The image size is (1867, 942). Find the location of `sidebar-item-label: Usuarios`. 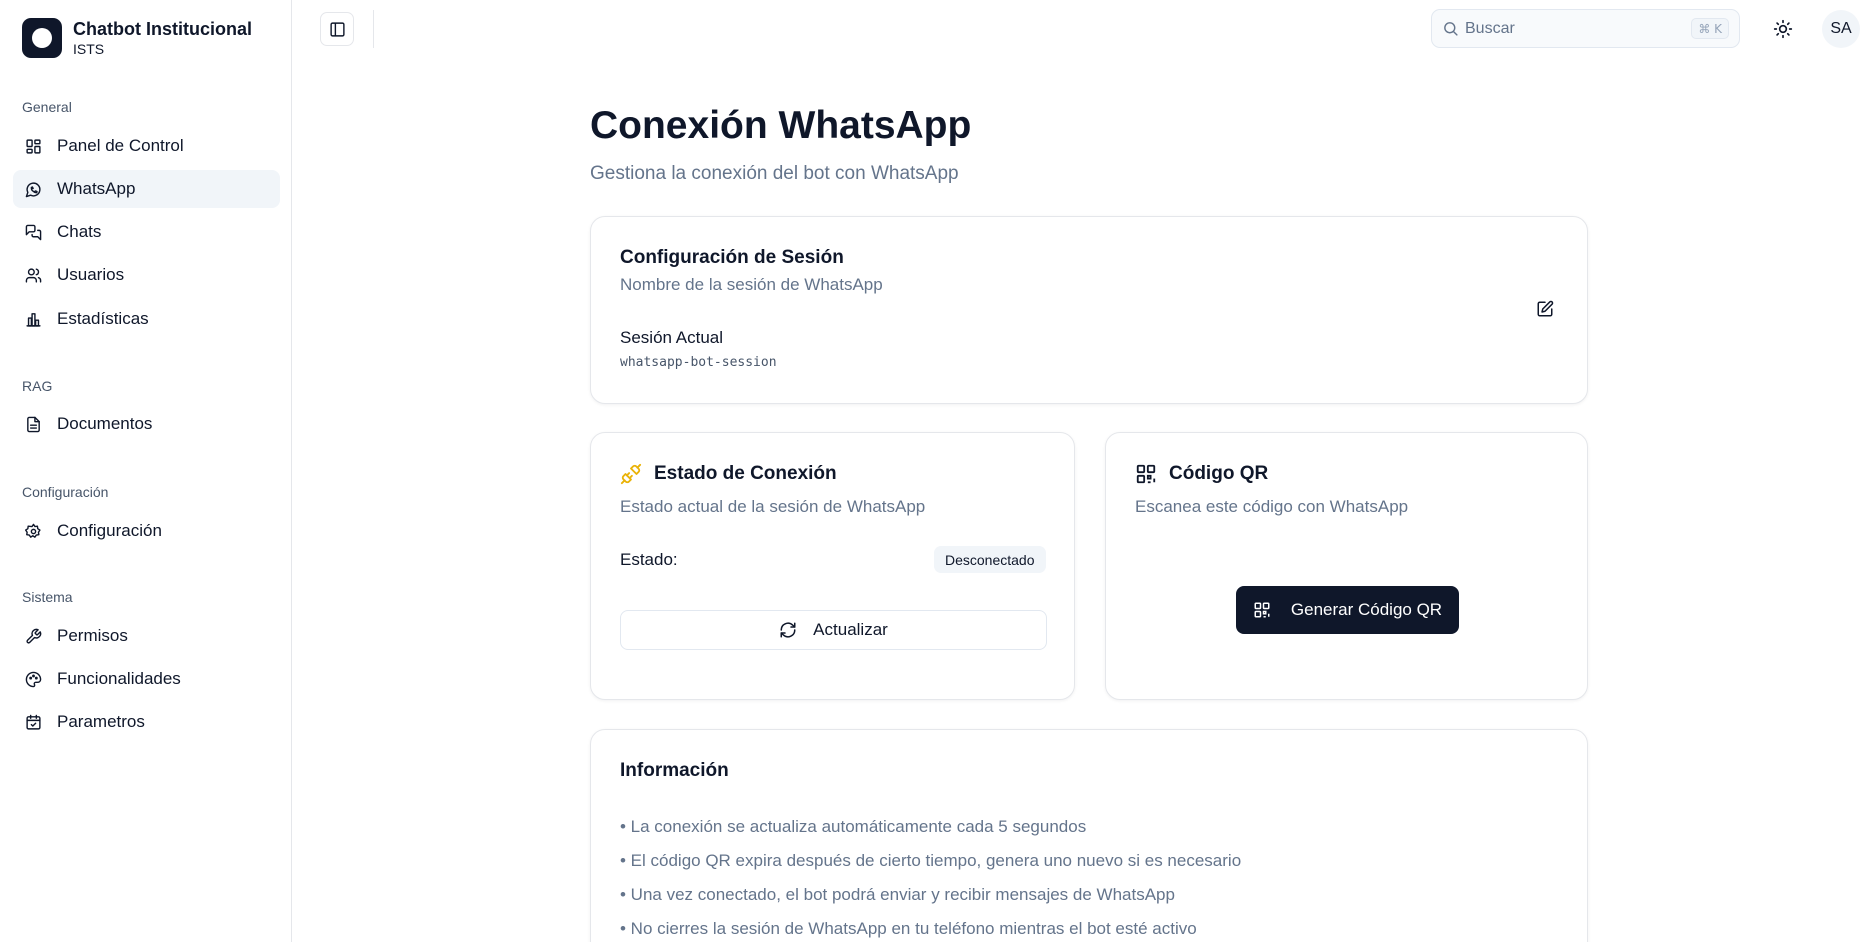

sidebar-item-label: Usuarios is located at coordinates (91, 274).